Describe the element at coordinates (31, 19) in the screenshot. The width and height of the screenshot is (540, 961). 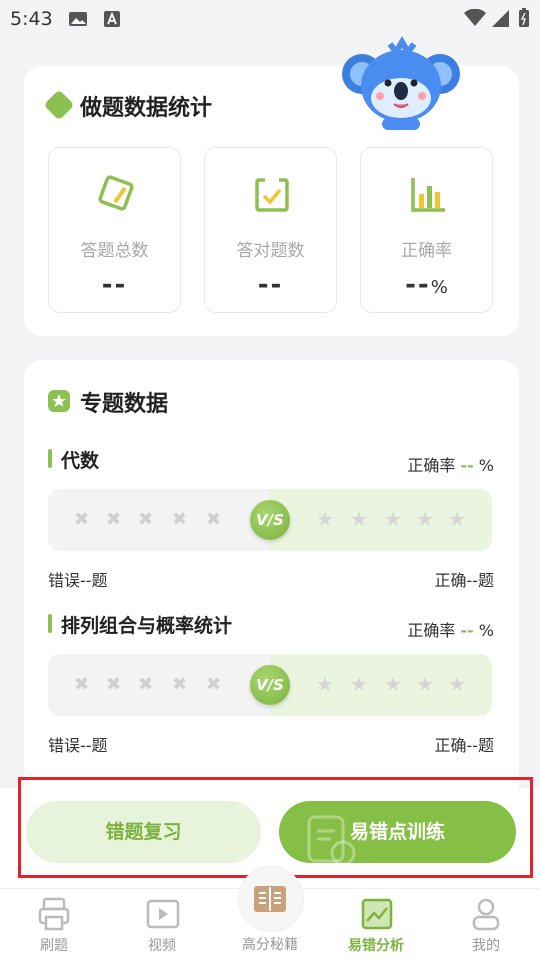
I see `status-time: 5:43` at that location.